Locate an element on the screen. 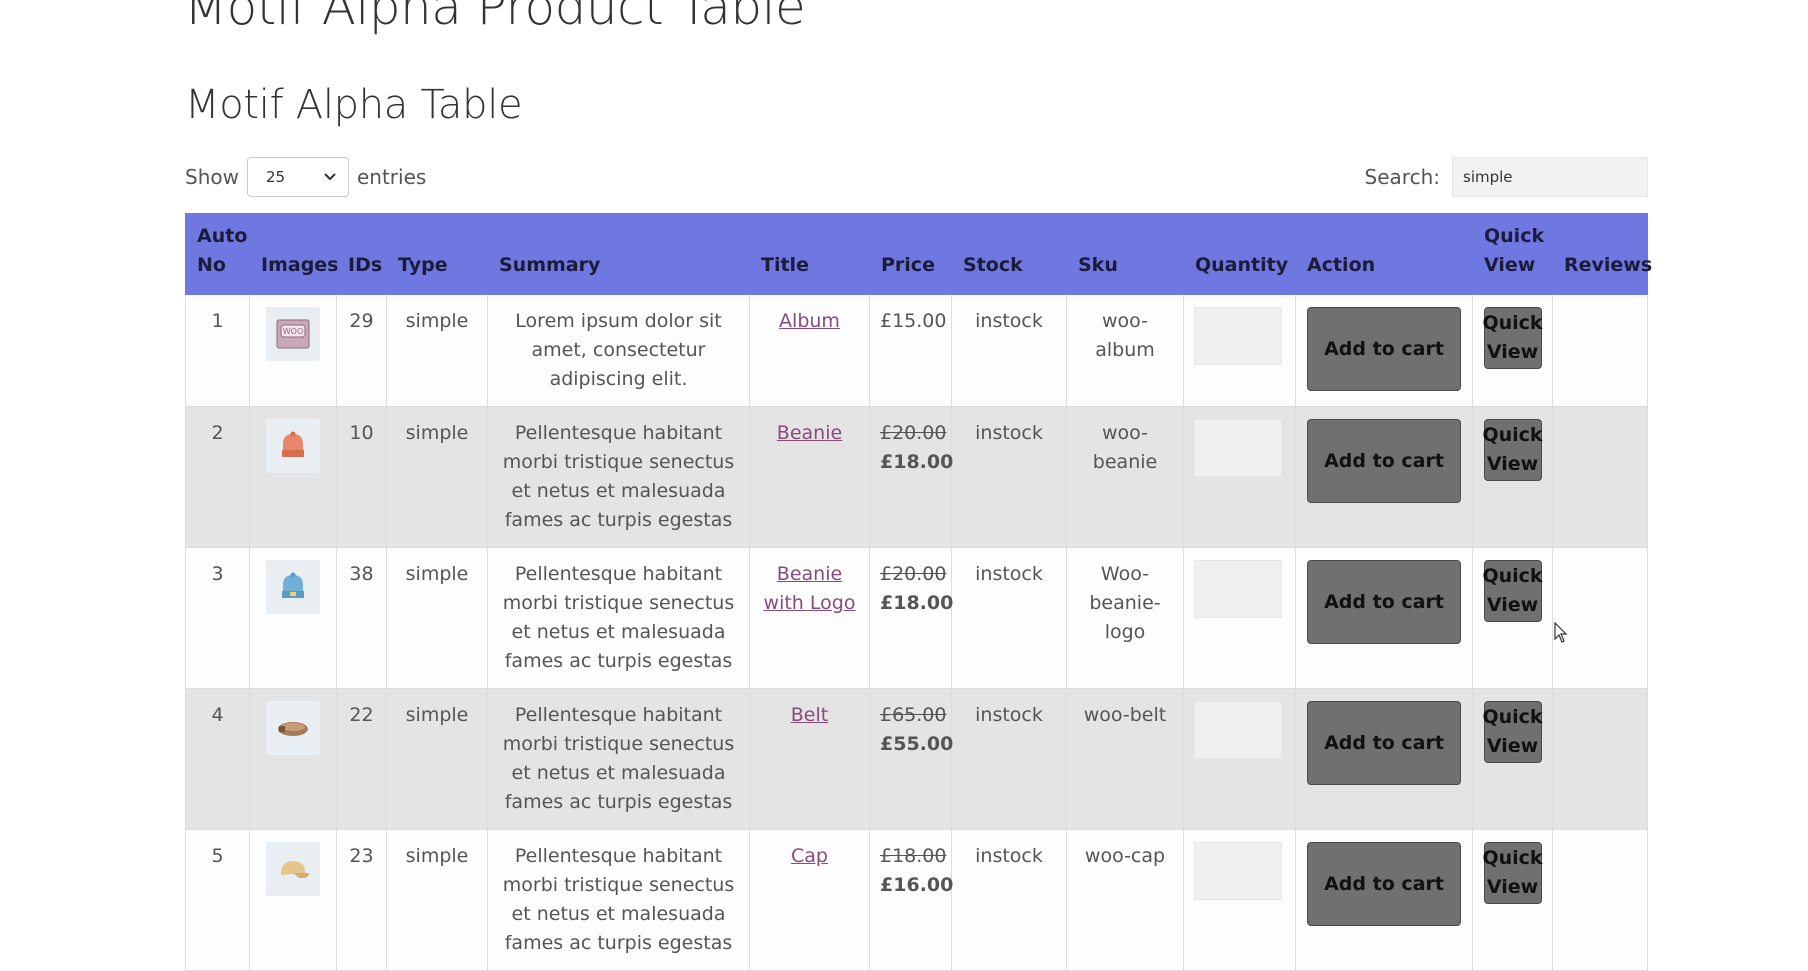  search-control: Search: simple is located at coordinates (1506, 177).